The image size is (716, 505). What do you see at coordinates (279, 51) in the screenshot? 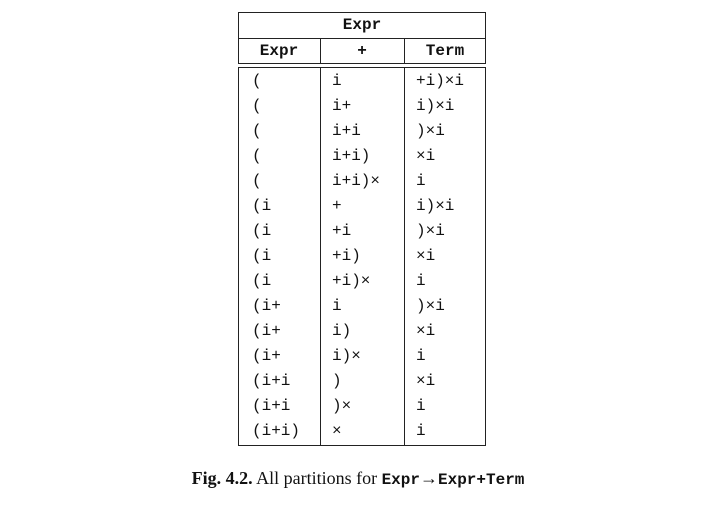
I see `column-header-expr: Expr` at bounding box center [279, 51].